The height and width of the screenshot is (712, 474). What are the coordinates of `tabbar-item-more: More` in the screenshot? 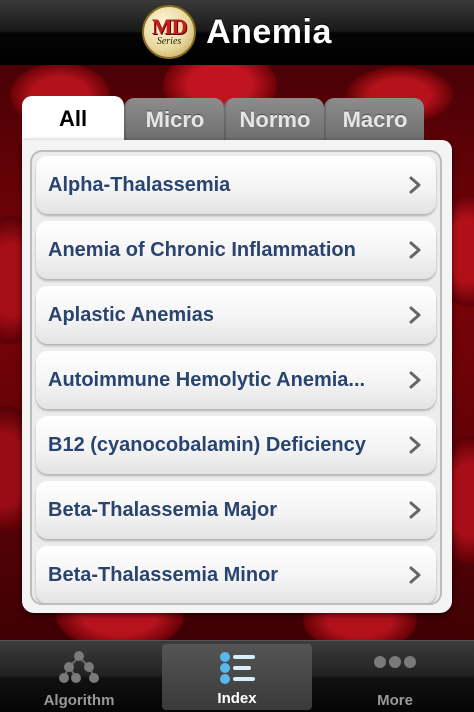 It's located at (395, 676).